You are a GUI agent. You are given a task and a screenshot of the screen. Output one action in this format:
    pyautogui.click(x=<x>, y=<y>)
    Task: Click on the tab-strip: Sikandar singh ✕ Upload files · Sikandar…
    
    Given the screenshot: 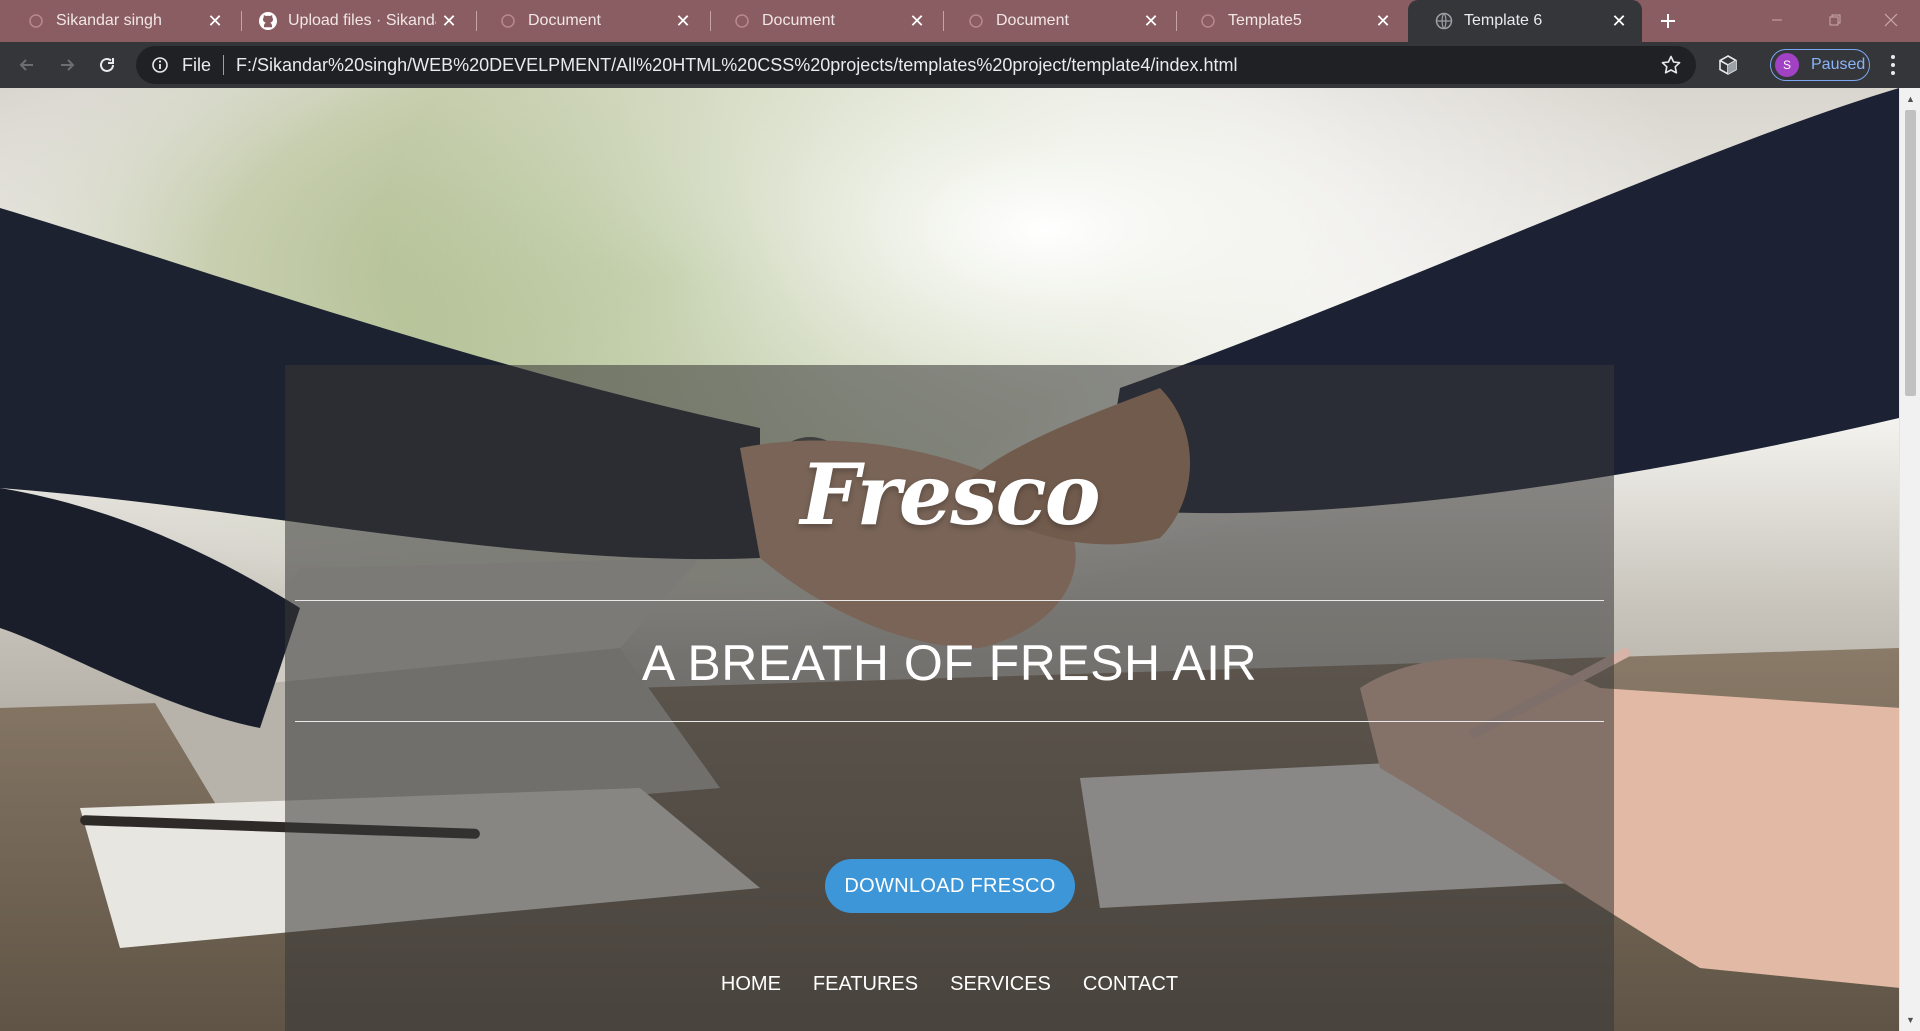 What is the action you would take?
    pyautogui.click(x=960, y=21)
    